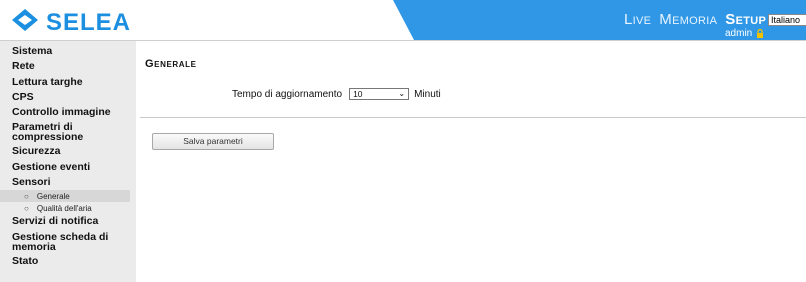  What do you see at coordinates (68, 167) in the screenshot?
I see `sidebar-item-gestione-eventi: Gestione eventi` at bounding box center [68, 167].